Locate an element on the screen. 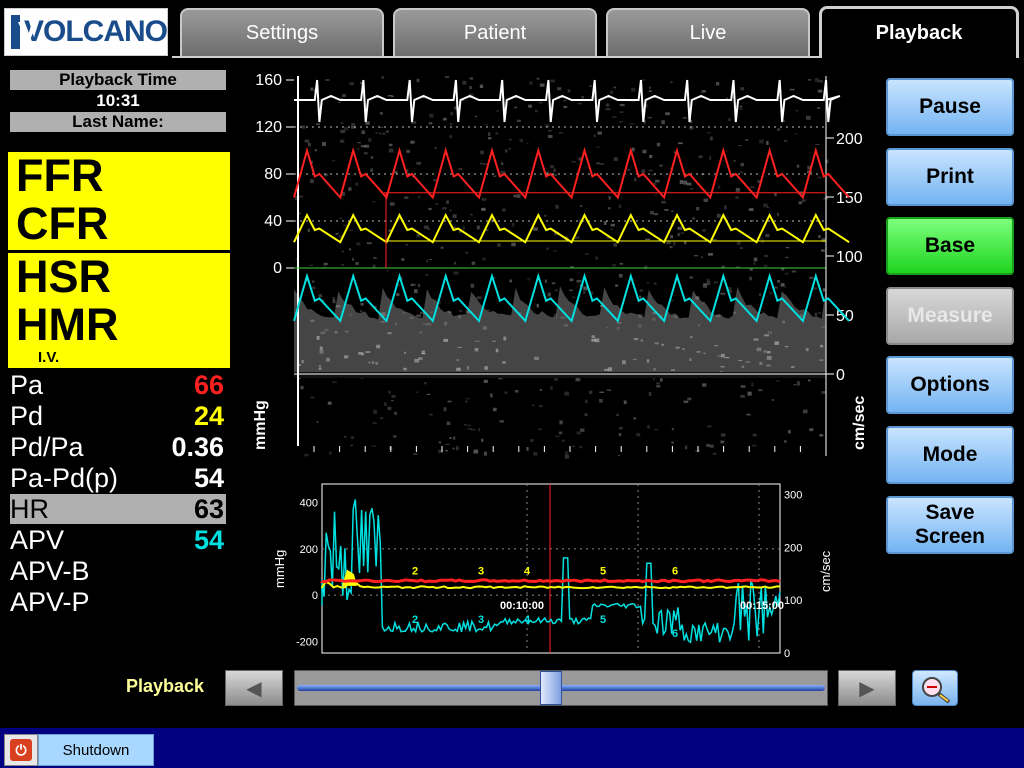  metric-value: 63 is located at coordinates (208, 509).